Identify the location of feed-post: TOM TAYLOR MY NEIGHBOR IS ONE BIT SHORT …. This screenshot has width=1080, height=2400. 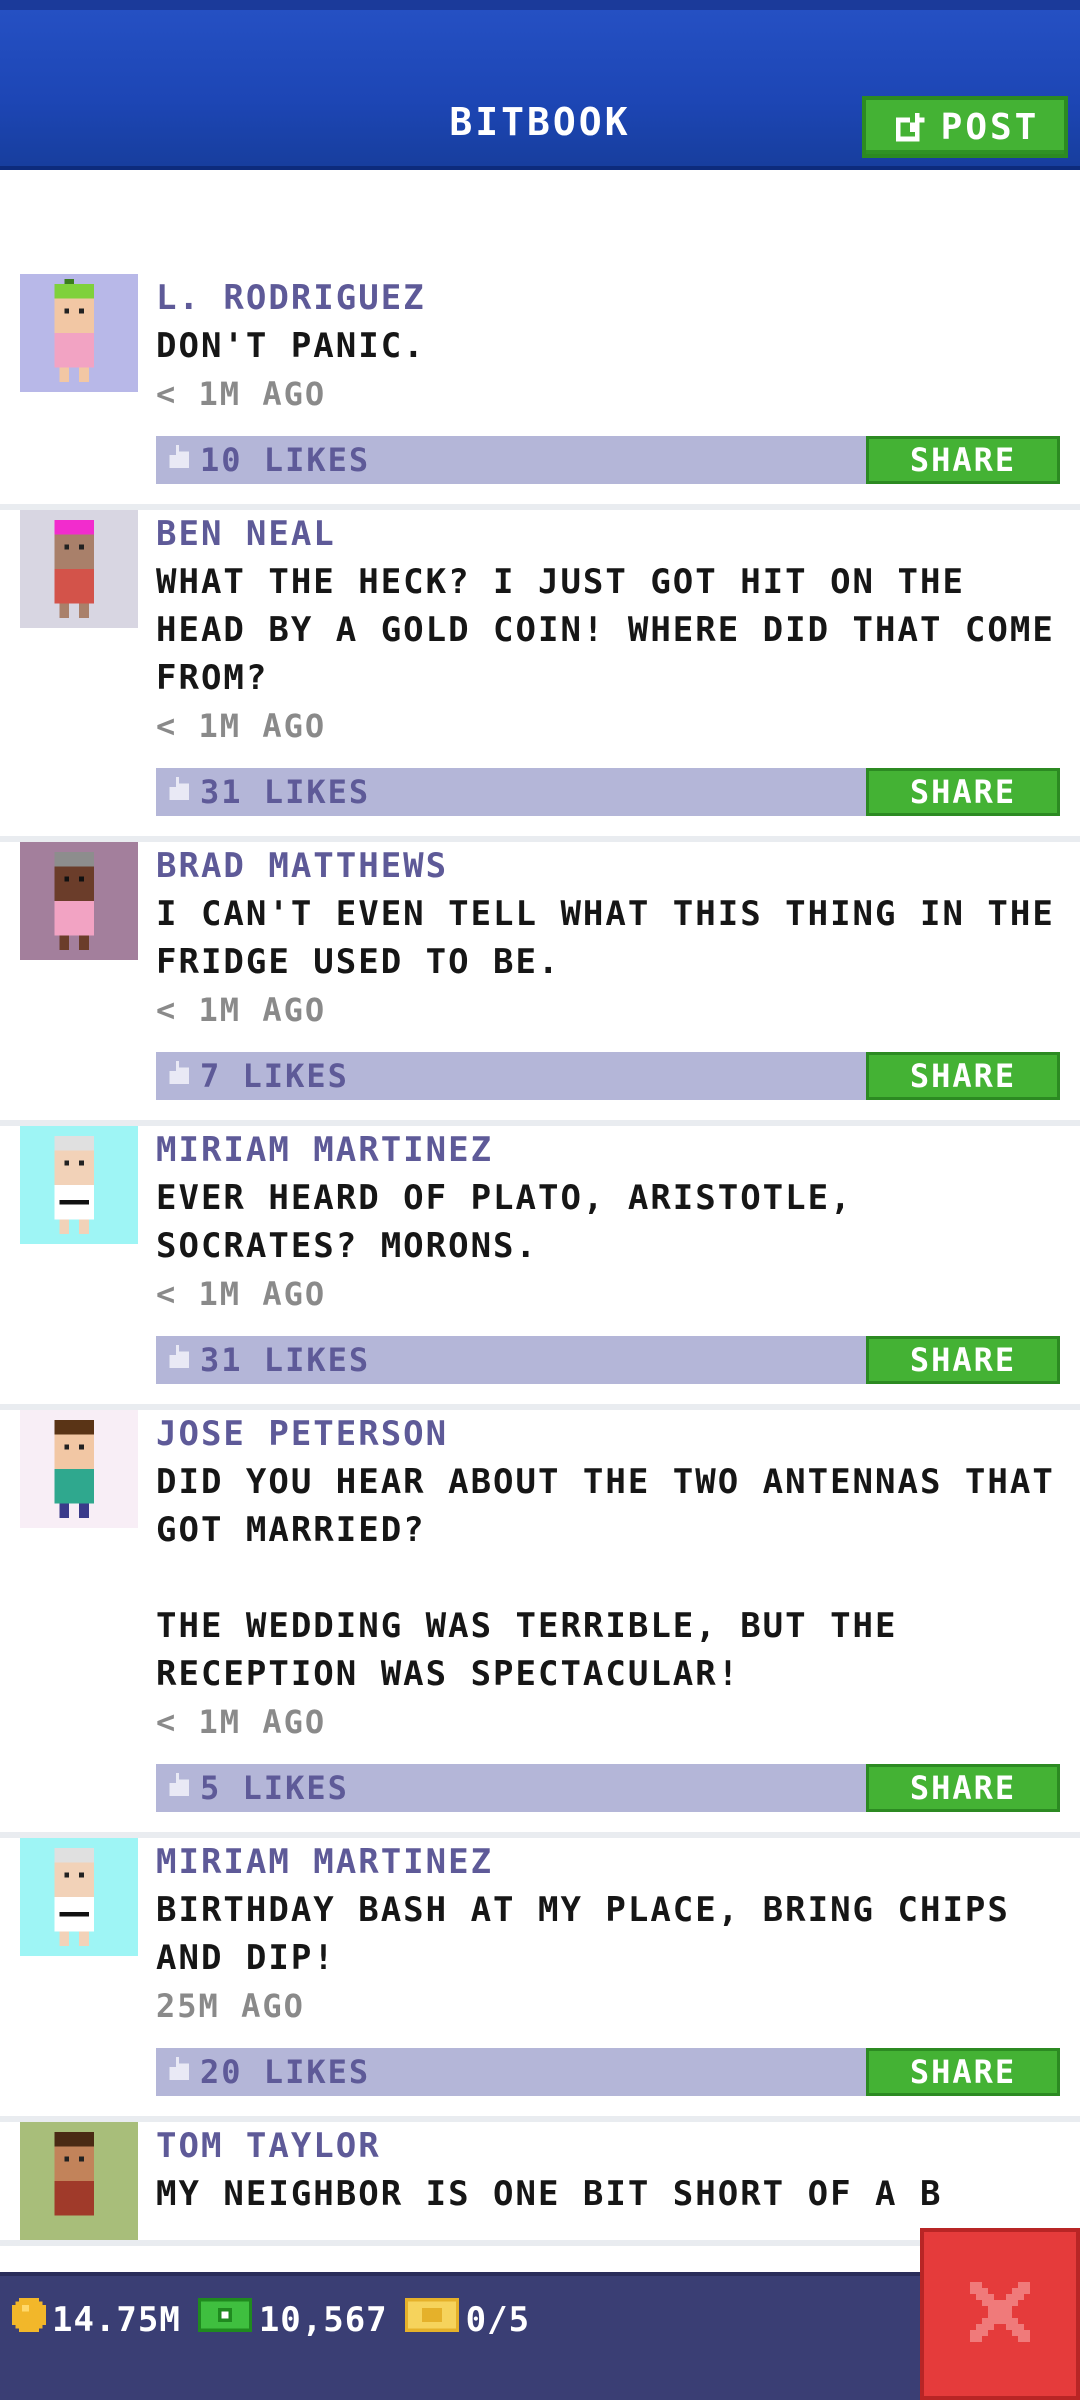
(540, 2184).